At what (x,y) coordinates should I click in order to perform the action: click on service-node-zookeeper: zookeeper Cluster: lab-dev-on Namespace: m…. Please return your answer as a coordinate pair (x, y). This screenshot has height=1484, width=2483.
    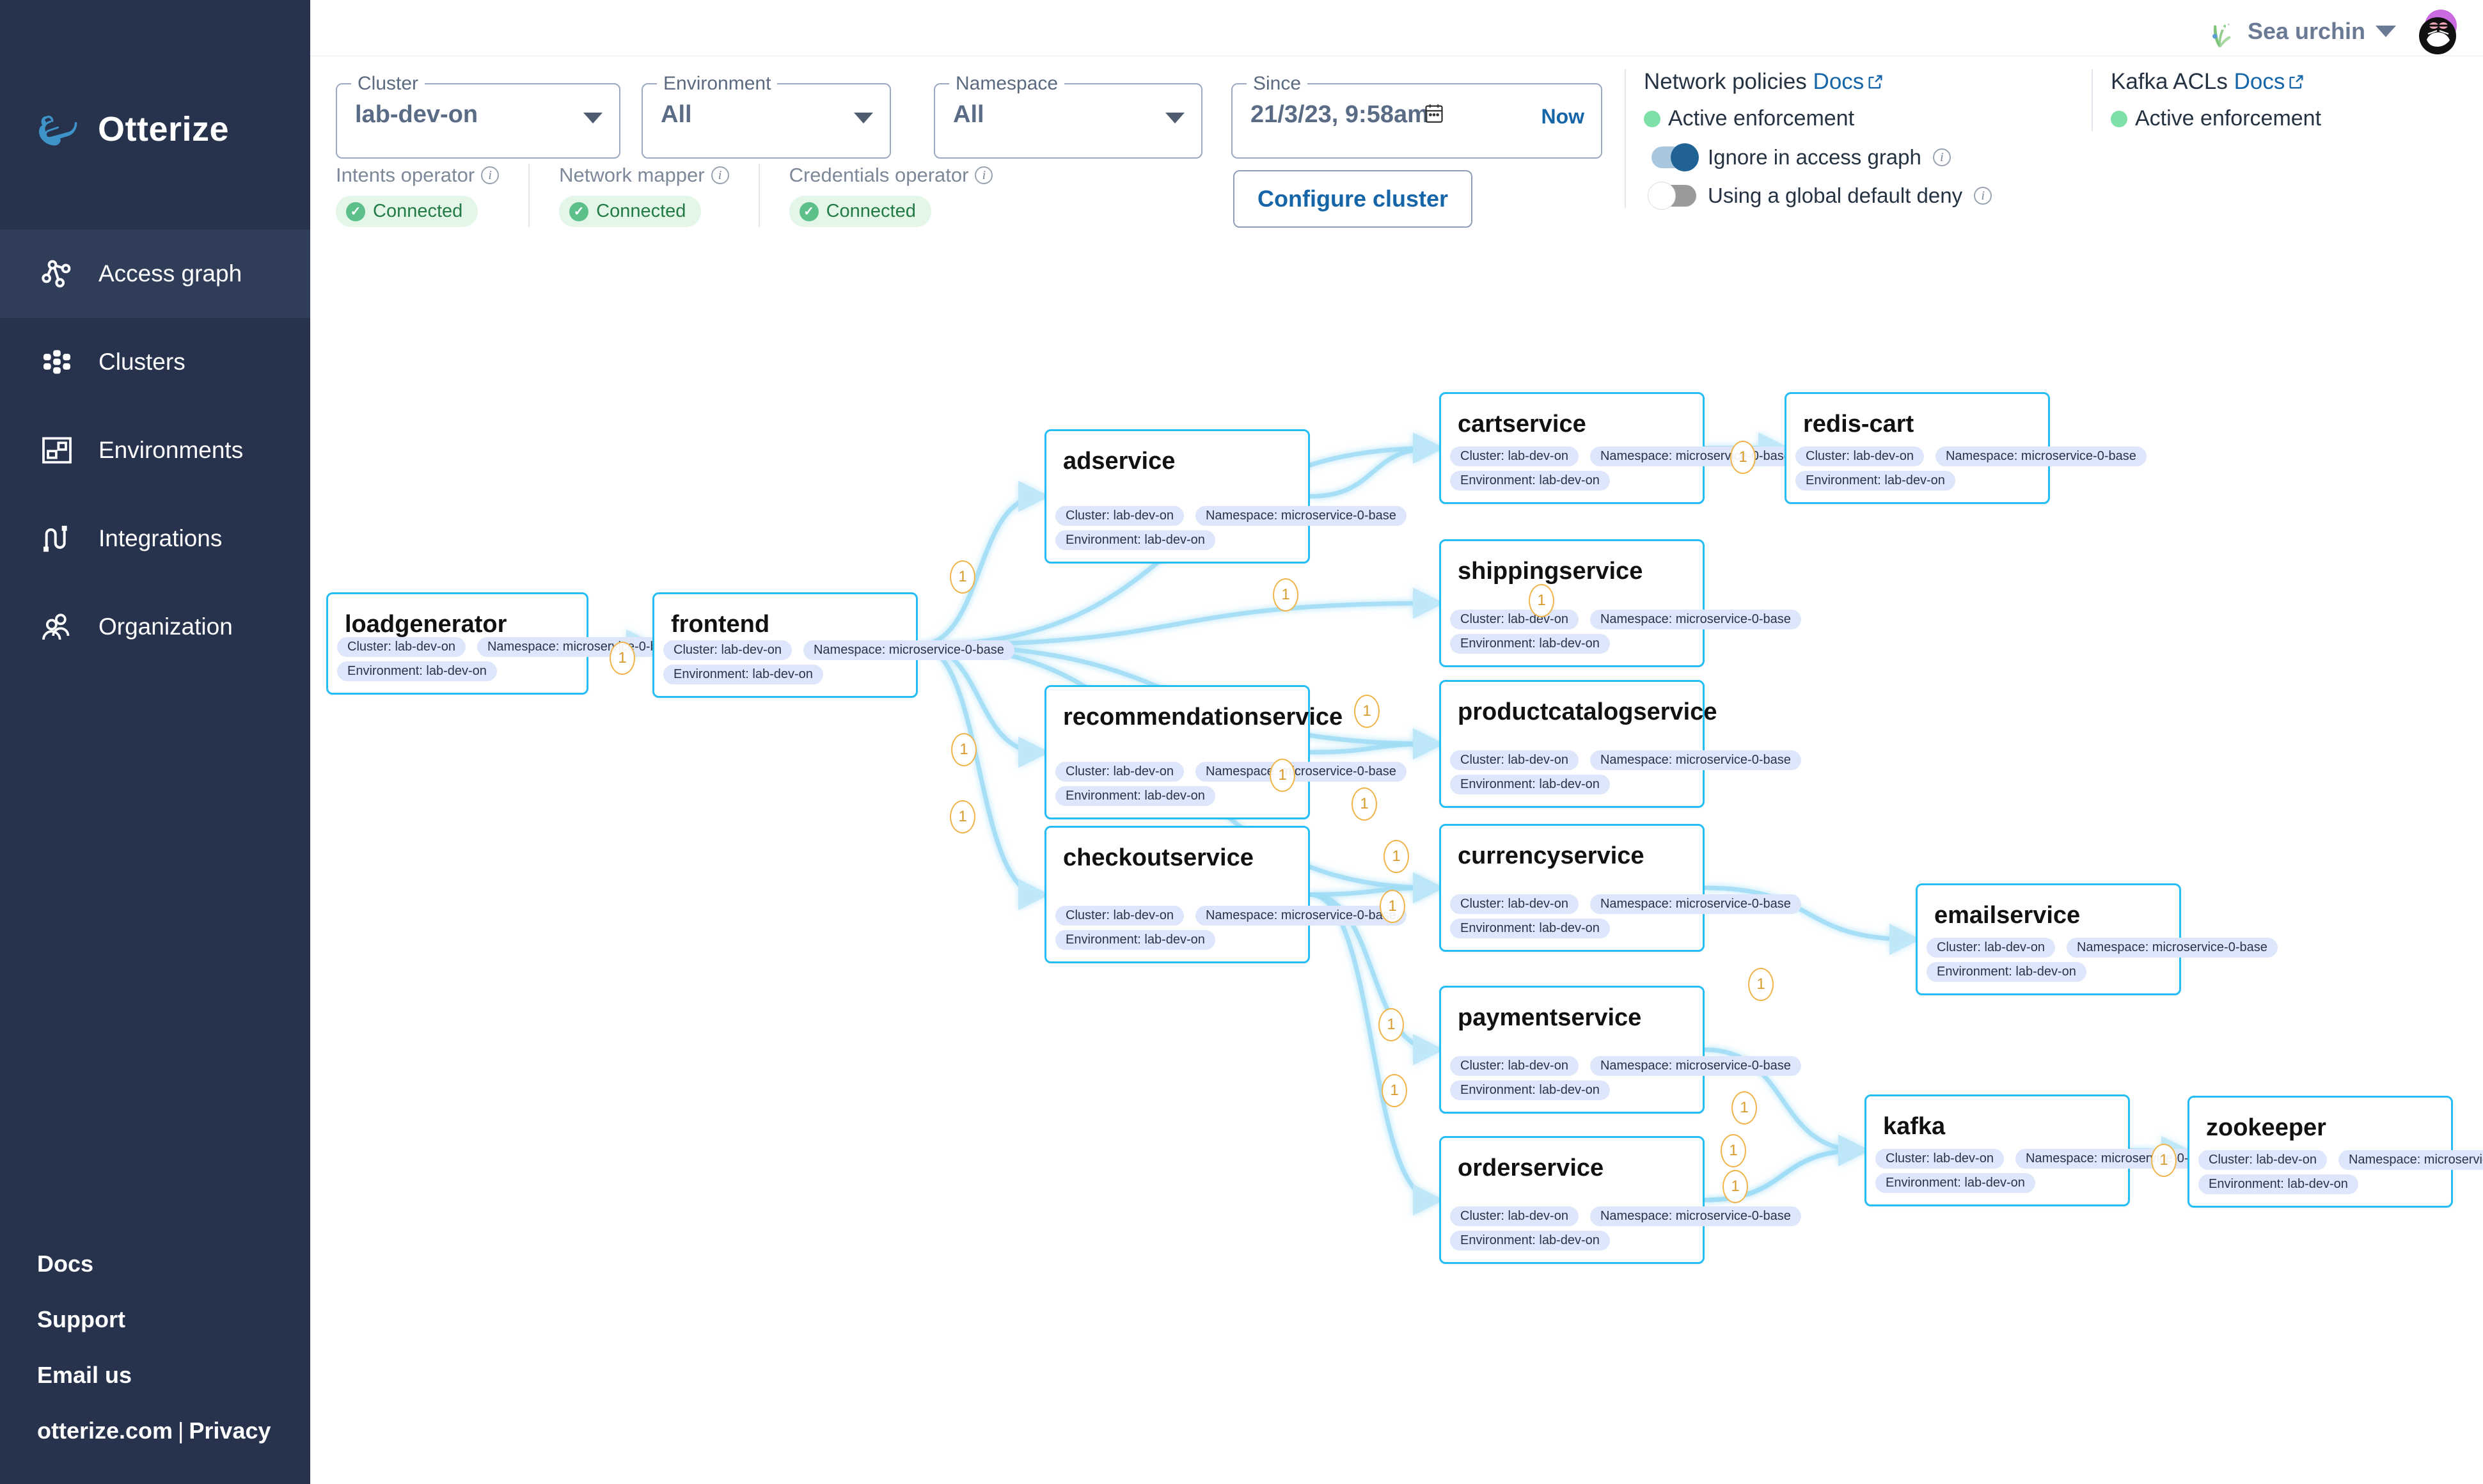
    Looking at the image, I should click on (2335, 1152).